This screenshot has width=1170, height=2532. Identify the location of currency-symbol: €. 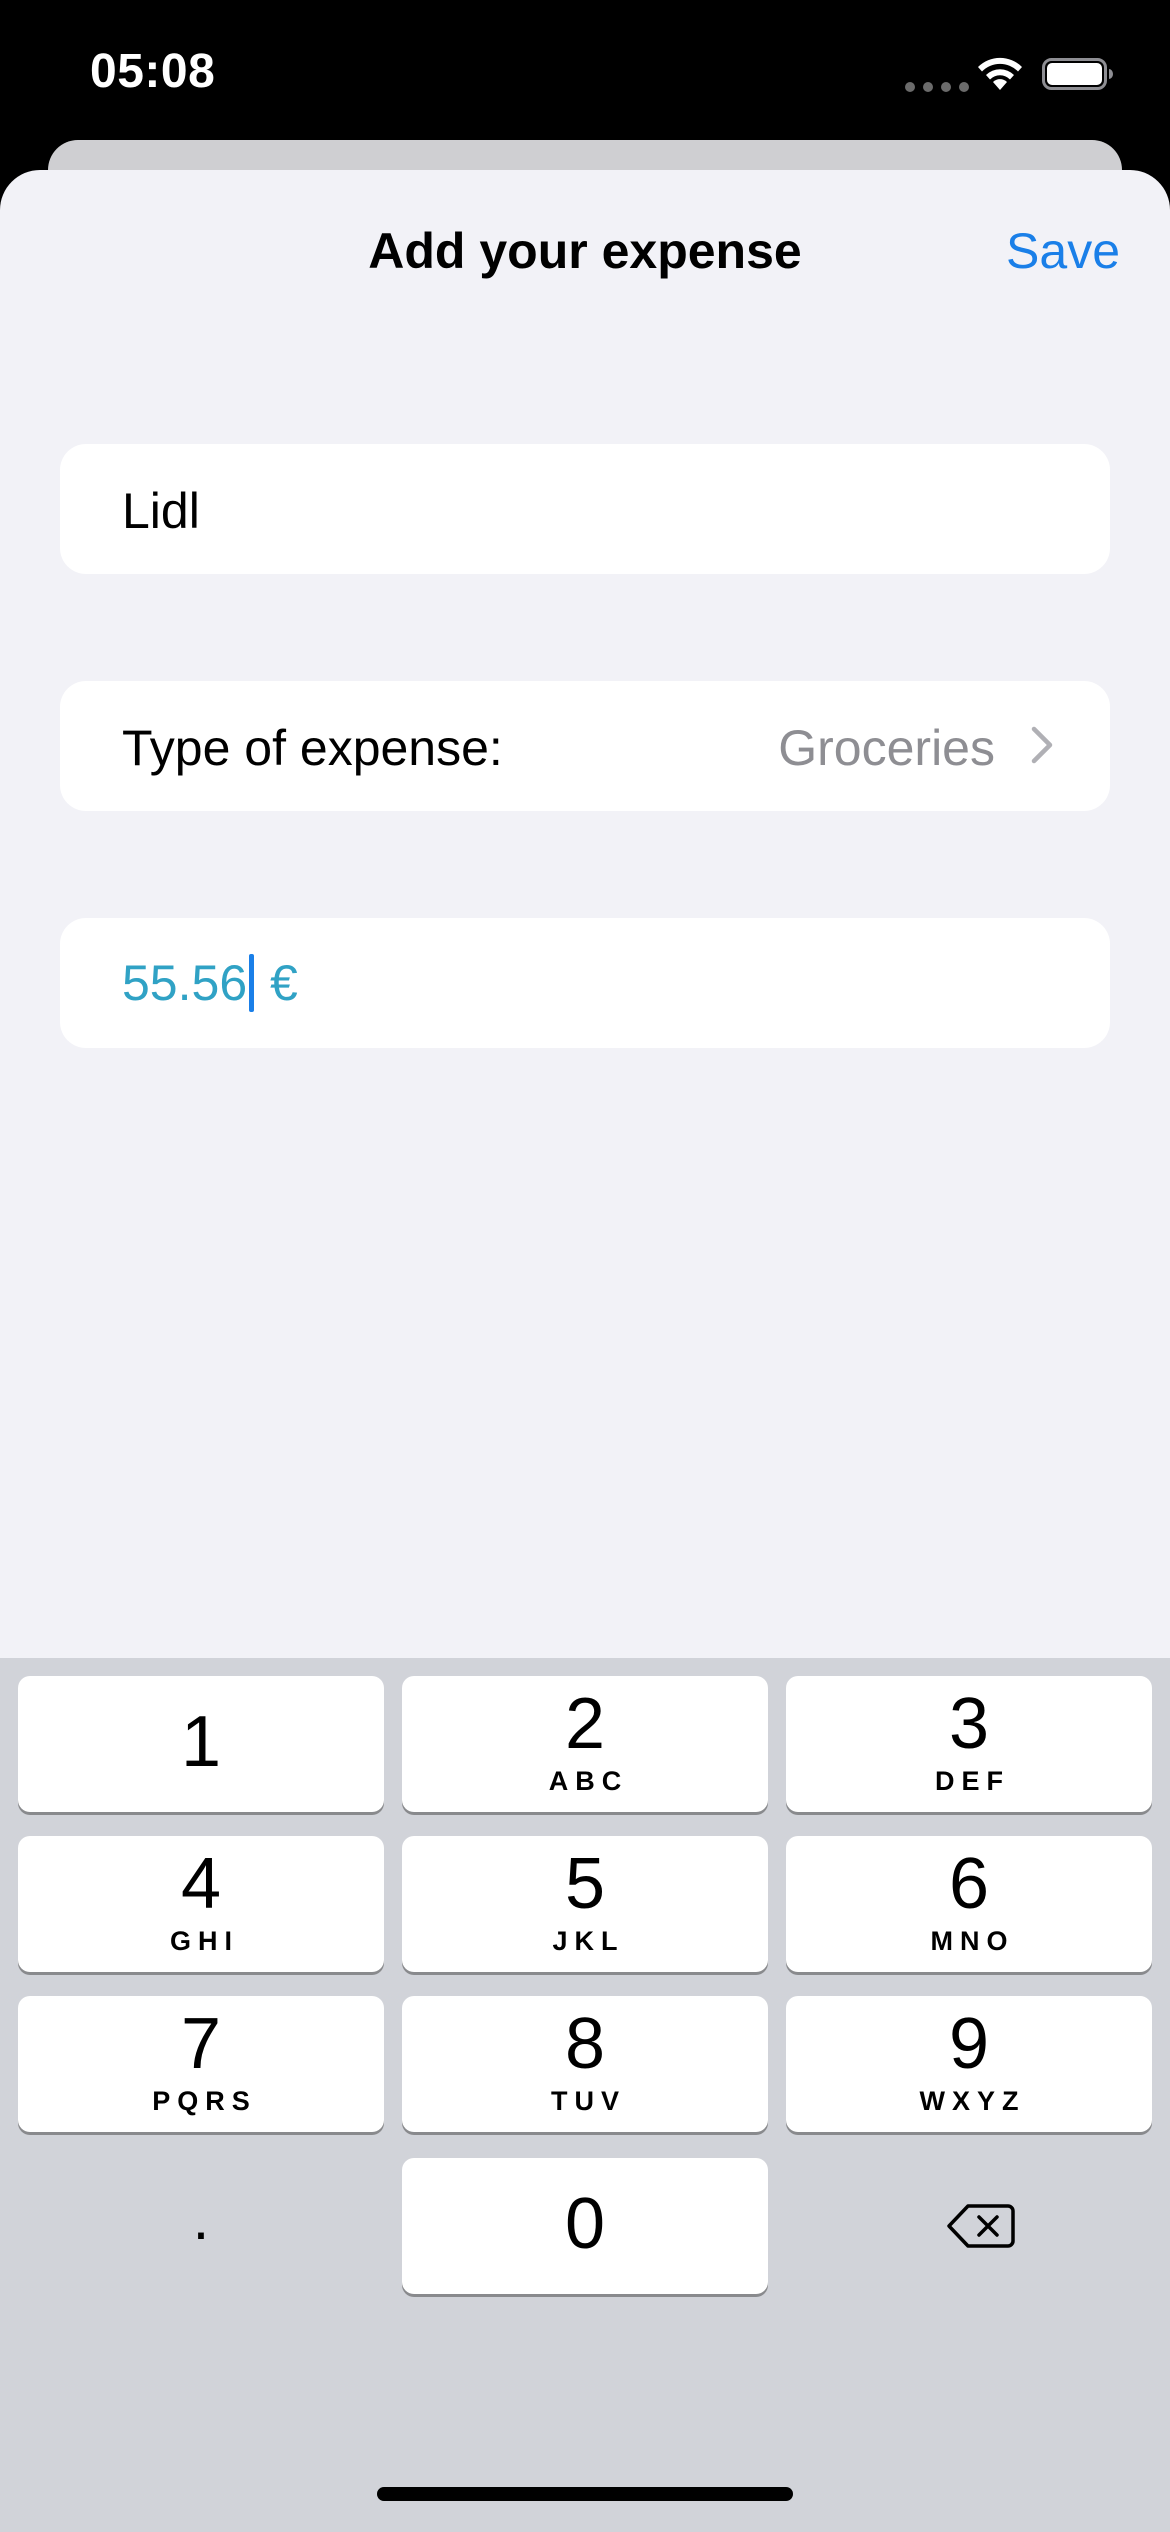
(277, 983).